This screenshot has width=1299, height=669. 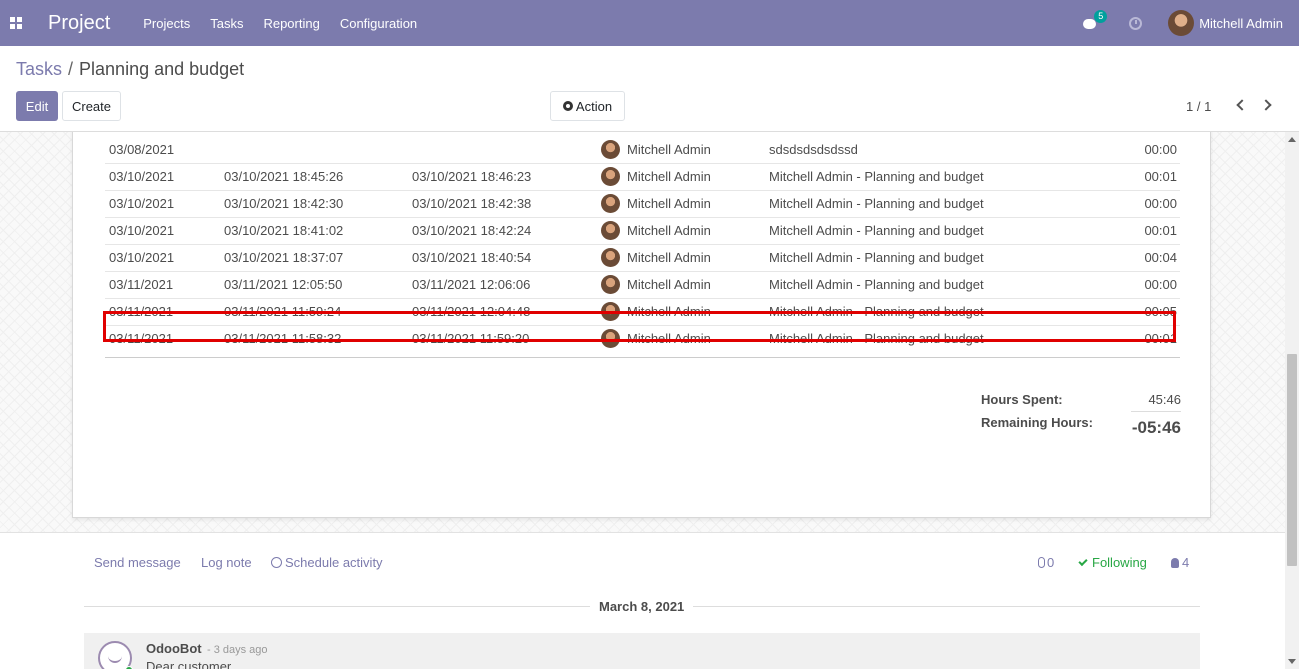 What do you see at coordinates (1041, 562) in the screenshot?
I see `paperclip-icon` at bounding box center [1041, 562].